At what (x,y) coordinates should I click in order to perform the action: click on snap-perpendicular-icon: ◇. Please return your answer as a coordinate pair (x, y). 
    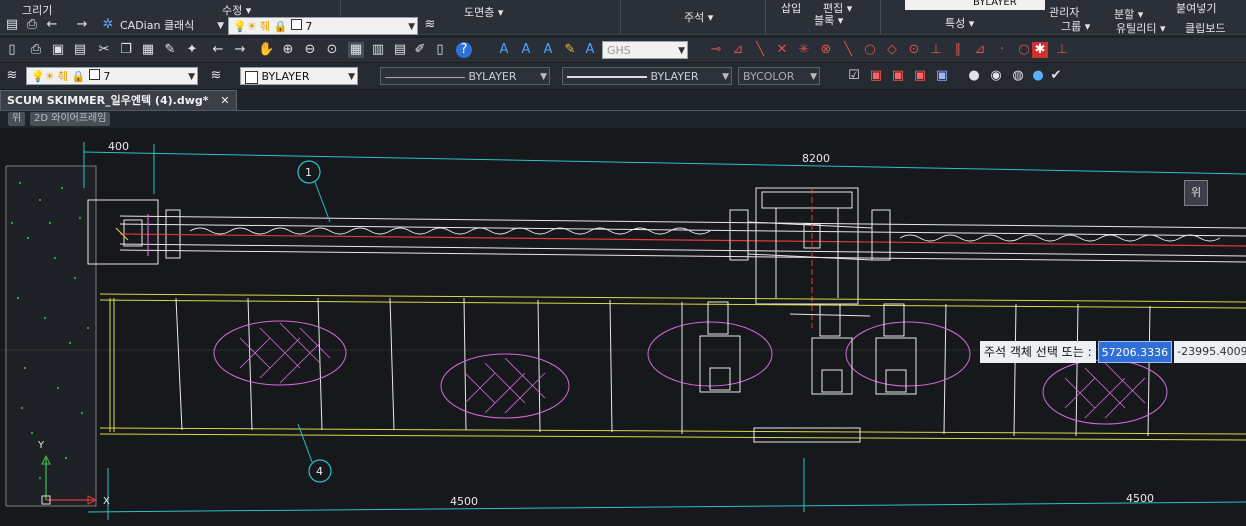
    Looking at the image, I should click on (892, 50).